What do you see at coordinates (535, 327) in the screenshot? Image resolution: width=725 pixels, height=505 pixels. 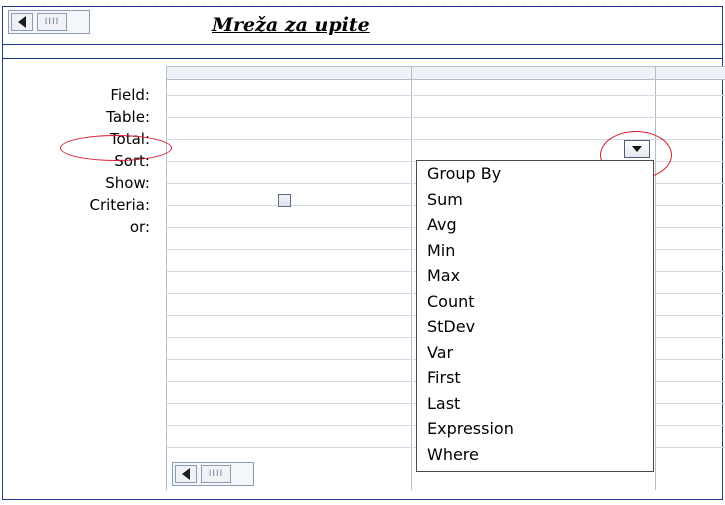 I see `dropdown-option-stdev: StDev` at bounding box center [535, 327].